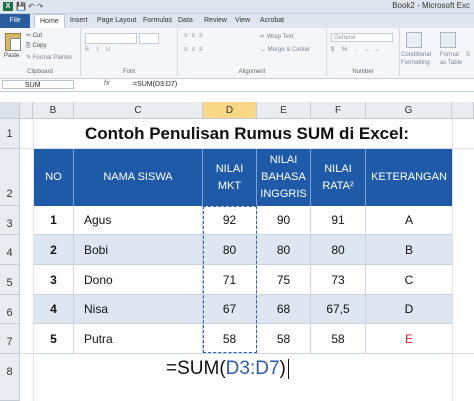  Describe the element at coordinates (409, 220) in the screenshot. I see `cell-ket: A` at that location.